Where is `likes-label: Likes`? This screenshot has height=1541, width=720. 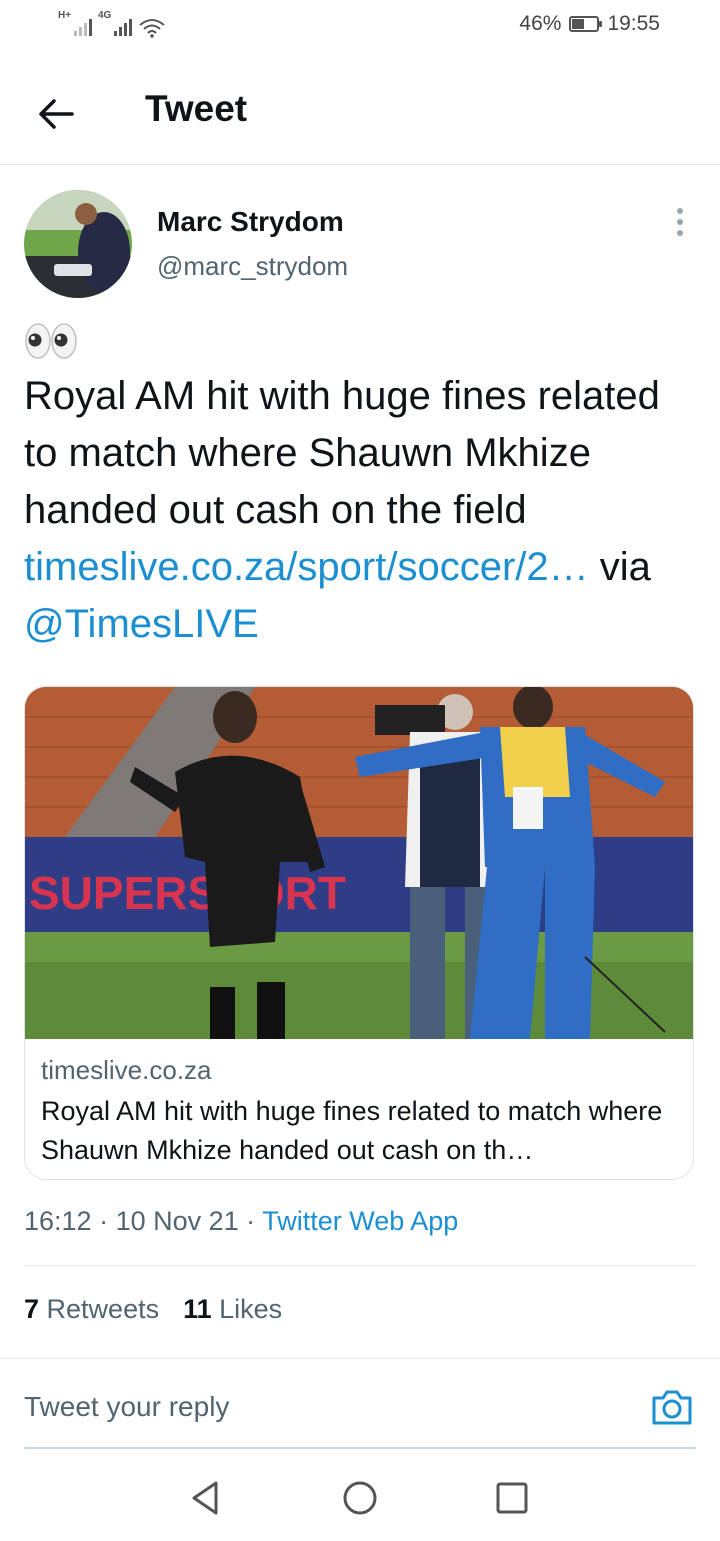 likes-label: Likes is located at coordinates (247, 1309).